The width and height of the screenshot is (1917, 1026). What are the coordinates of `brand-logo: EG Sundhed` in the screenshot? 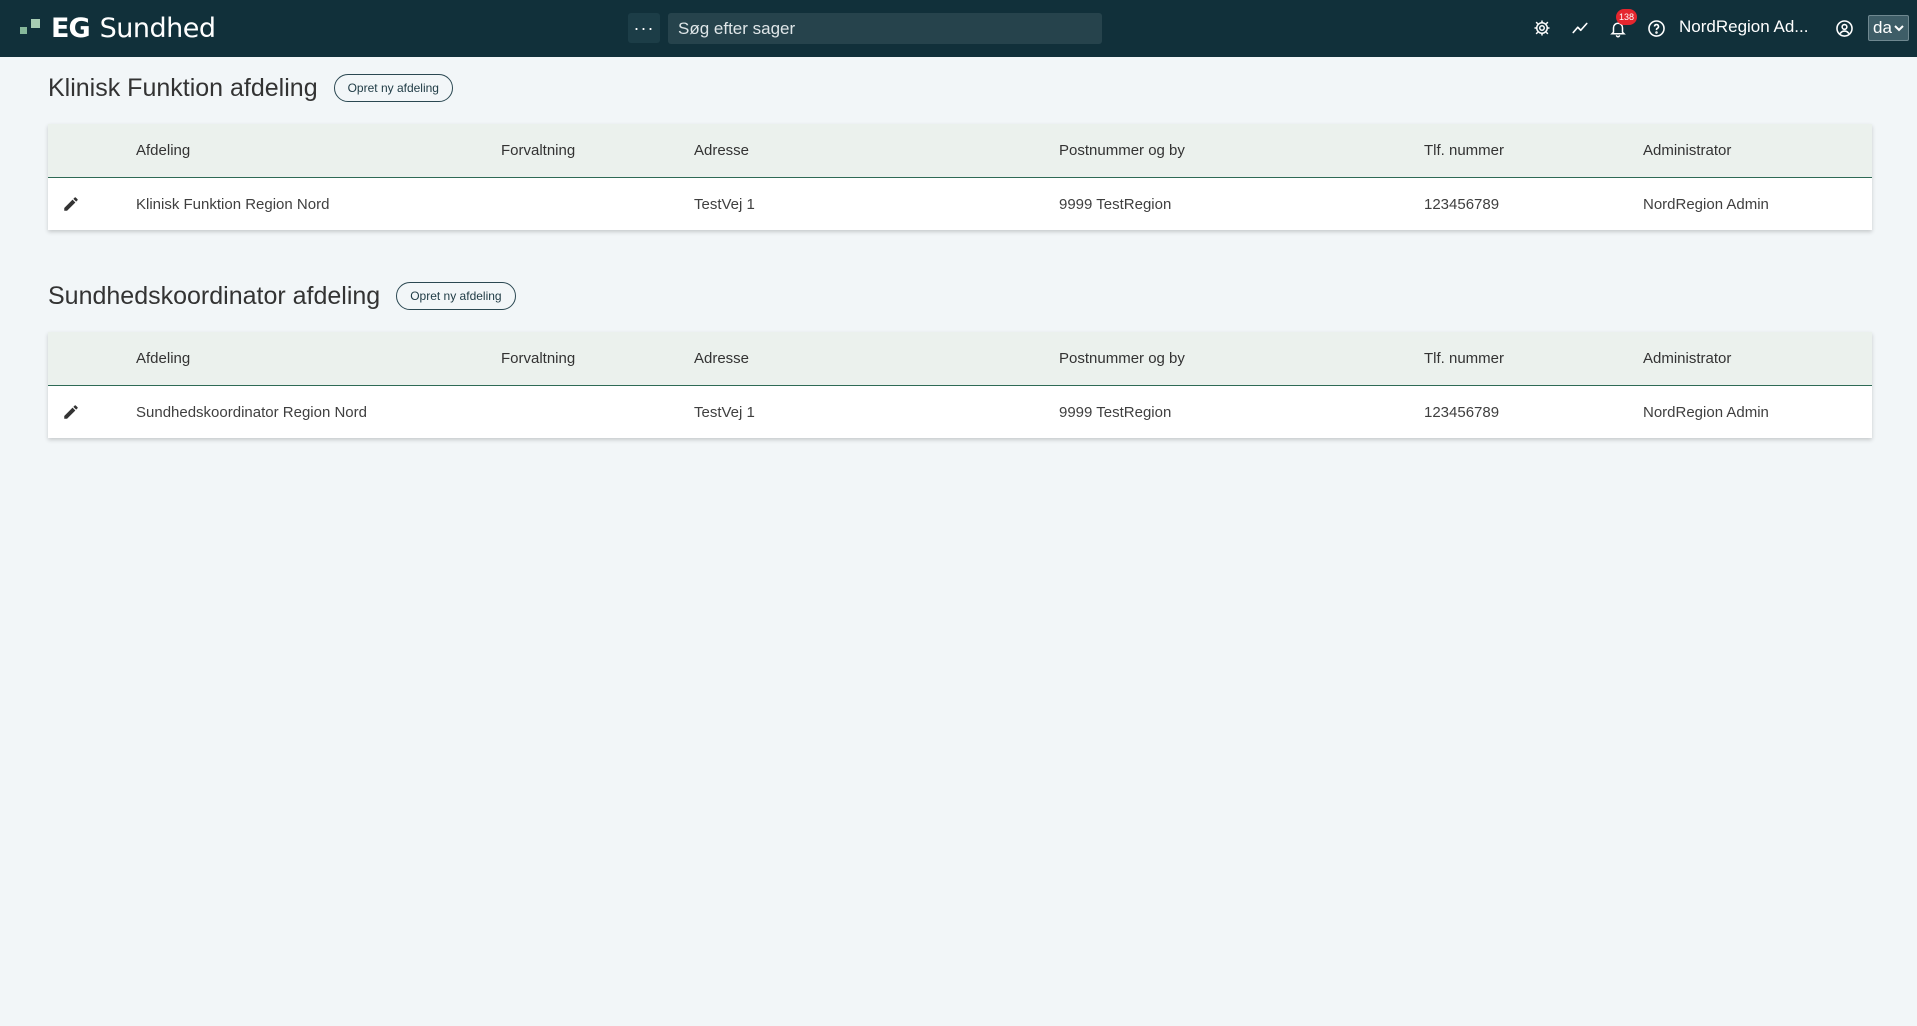 It's located at (118, 28).